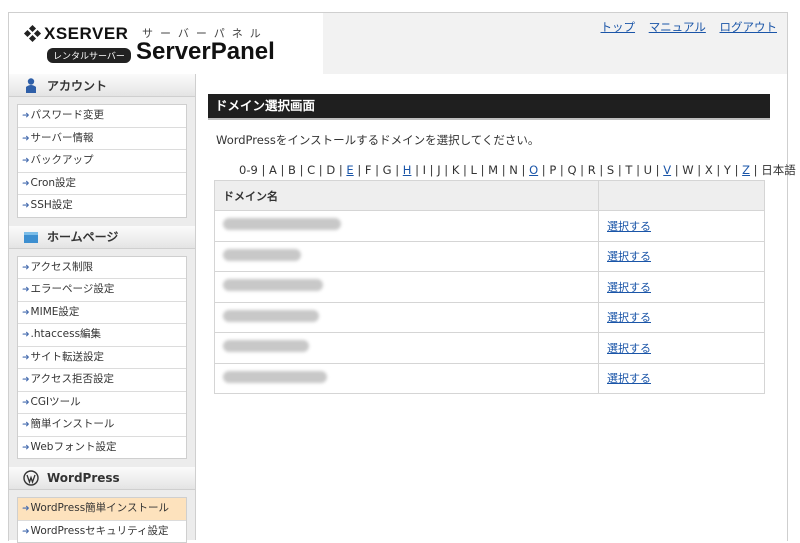 The width and height of the screenshot is (800, 543). What do you see at coordinates (648, 170) in the screenshot?
I see `alpha-index-U: U` at bounding box center [648, 170].